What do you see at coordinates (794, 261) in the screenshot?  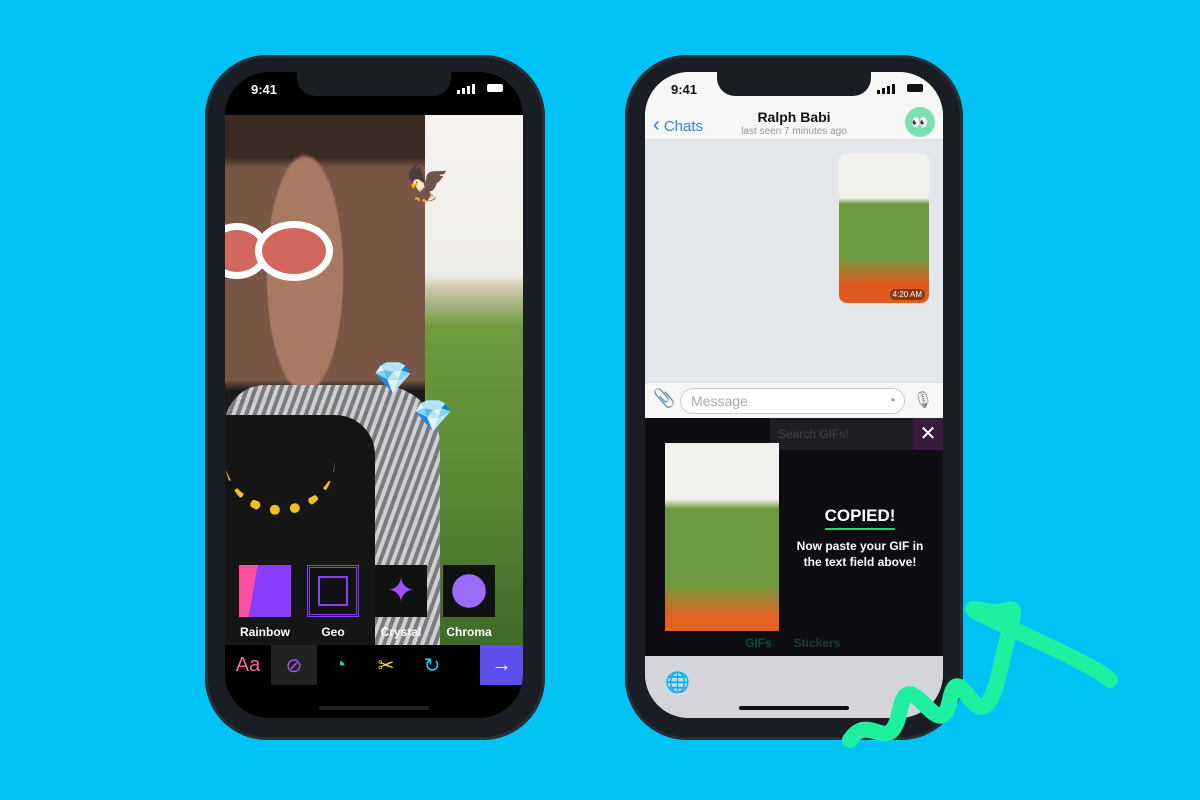 I see `chat-messages: 4:20 AM` at bounding box center [794, 261].